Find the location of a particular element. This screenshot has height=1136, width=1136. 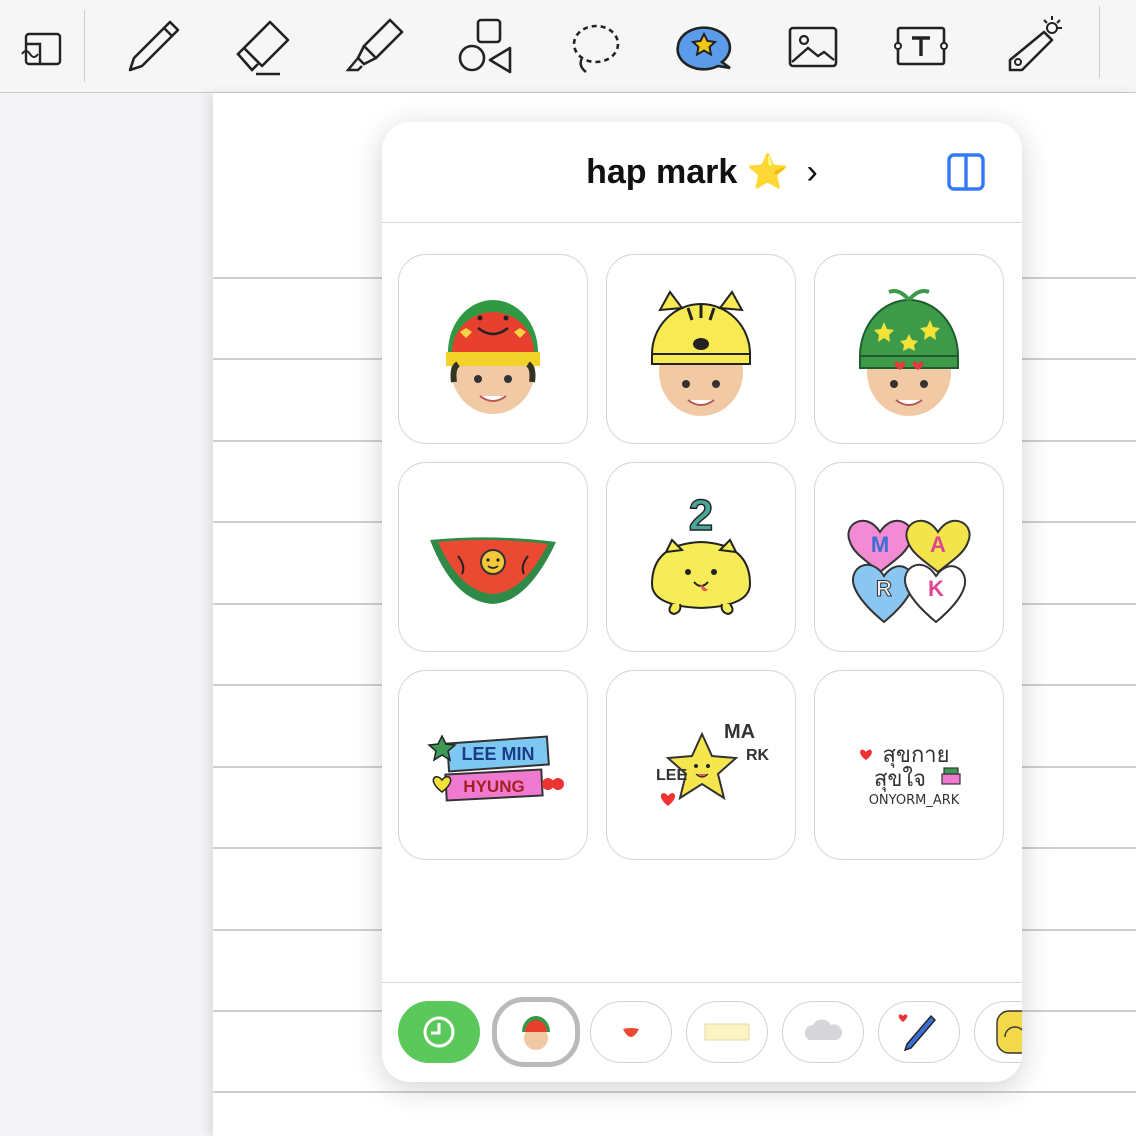

popover-header: hap mark ⭐ › is located at coordinates (702, 172).